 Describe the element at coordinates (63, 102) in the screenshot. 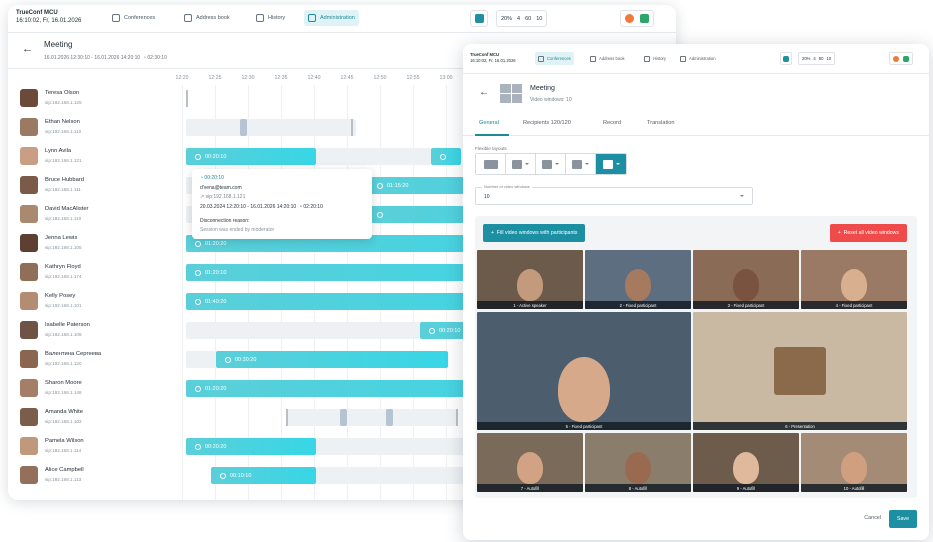

I see `participant-sip: sip:192.168.1.125` at that location.